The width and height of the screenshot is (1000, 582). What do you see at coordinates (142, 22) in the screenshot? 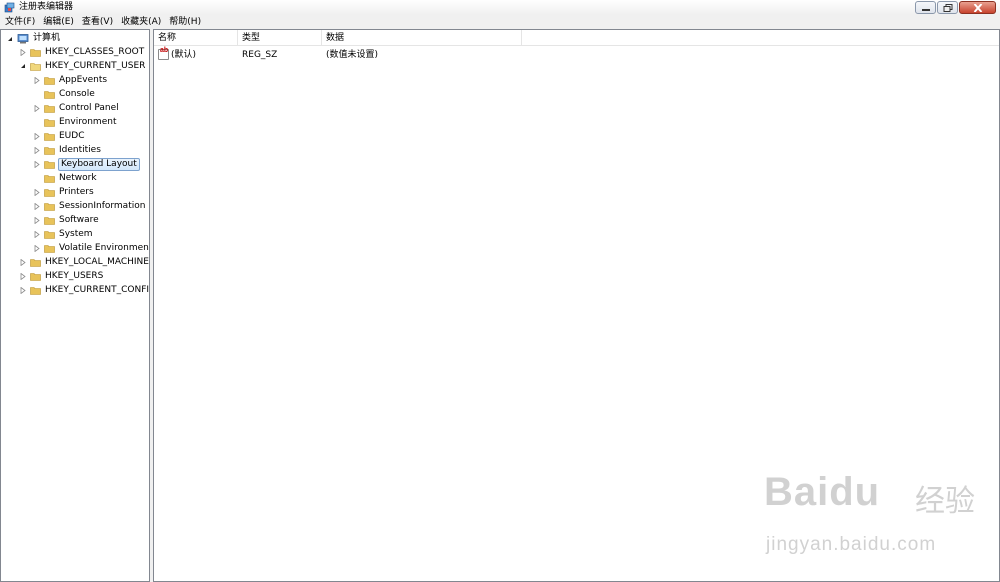
I see `menu-favorites: 收藏夹(A)` at bounding box center [142, 22].